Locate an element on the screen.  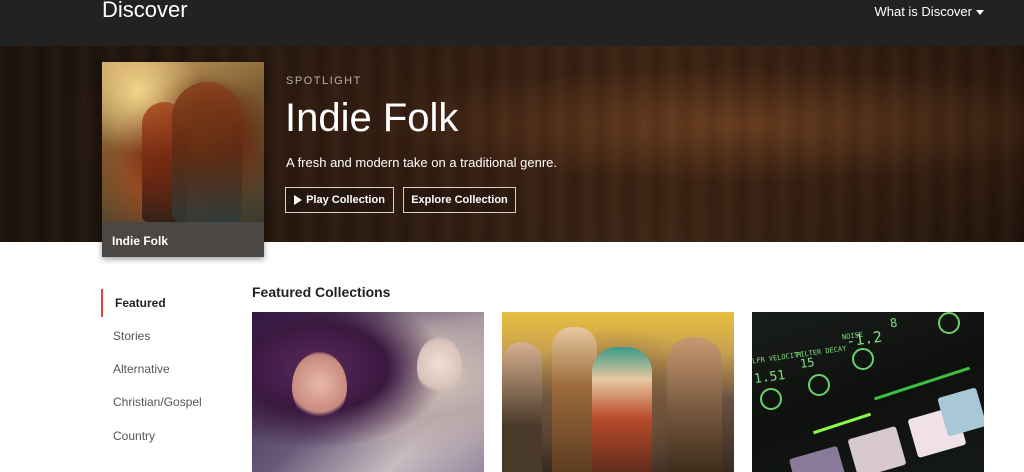
play-collection-button: Play Collection is located at coordinates (339, 200).